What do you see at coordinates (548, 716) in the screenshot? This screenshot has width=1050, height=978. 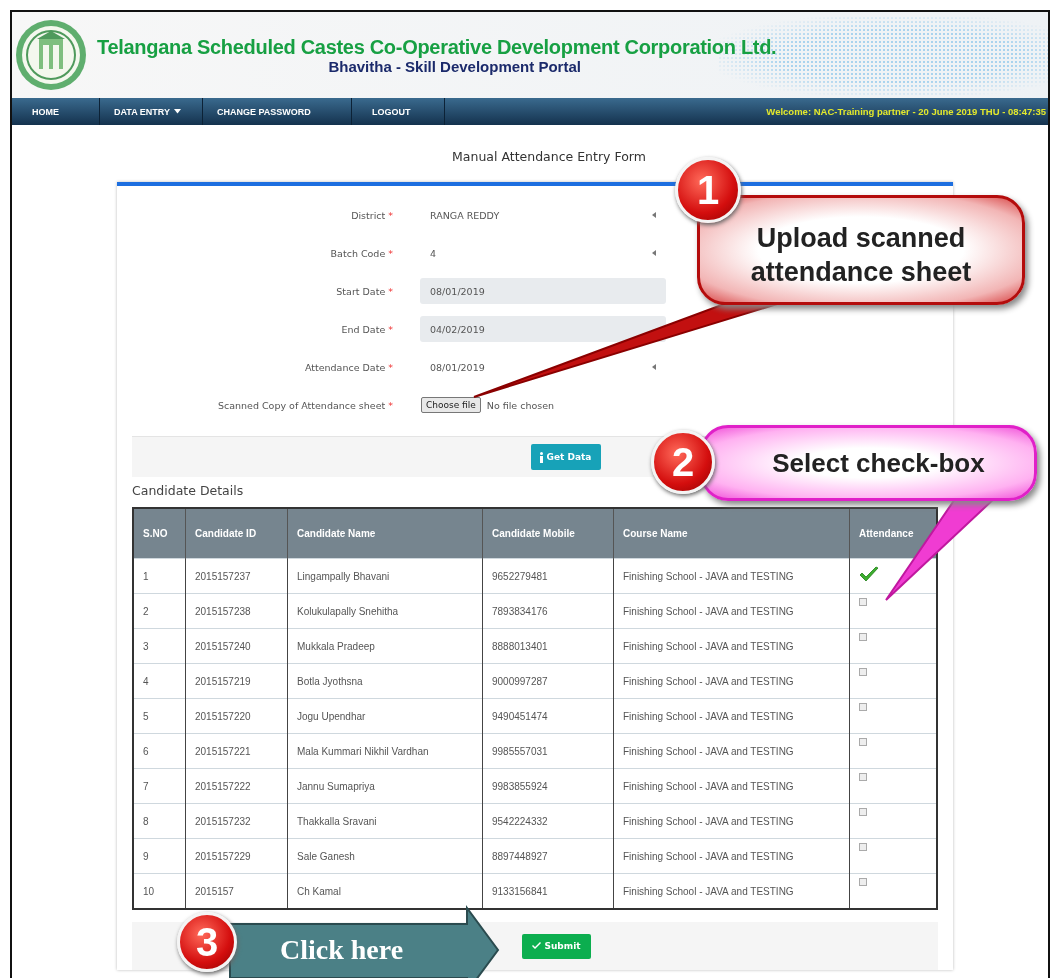 I see `table-cell: 9490451474` at bounding box center [548, 716].